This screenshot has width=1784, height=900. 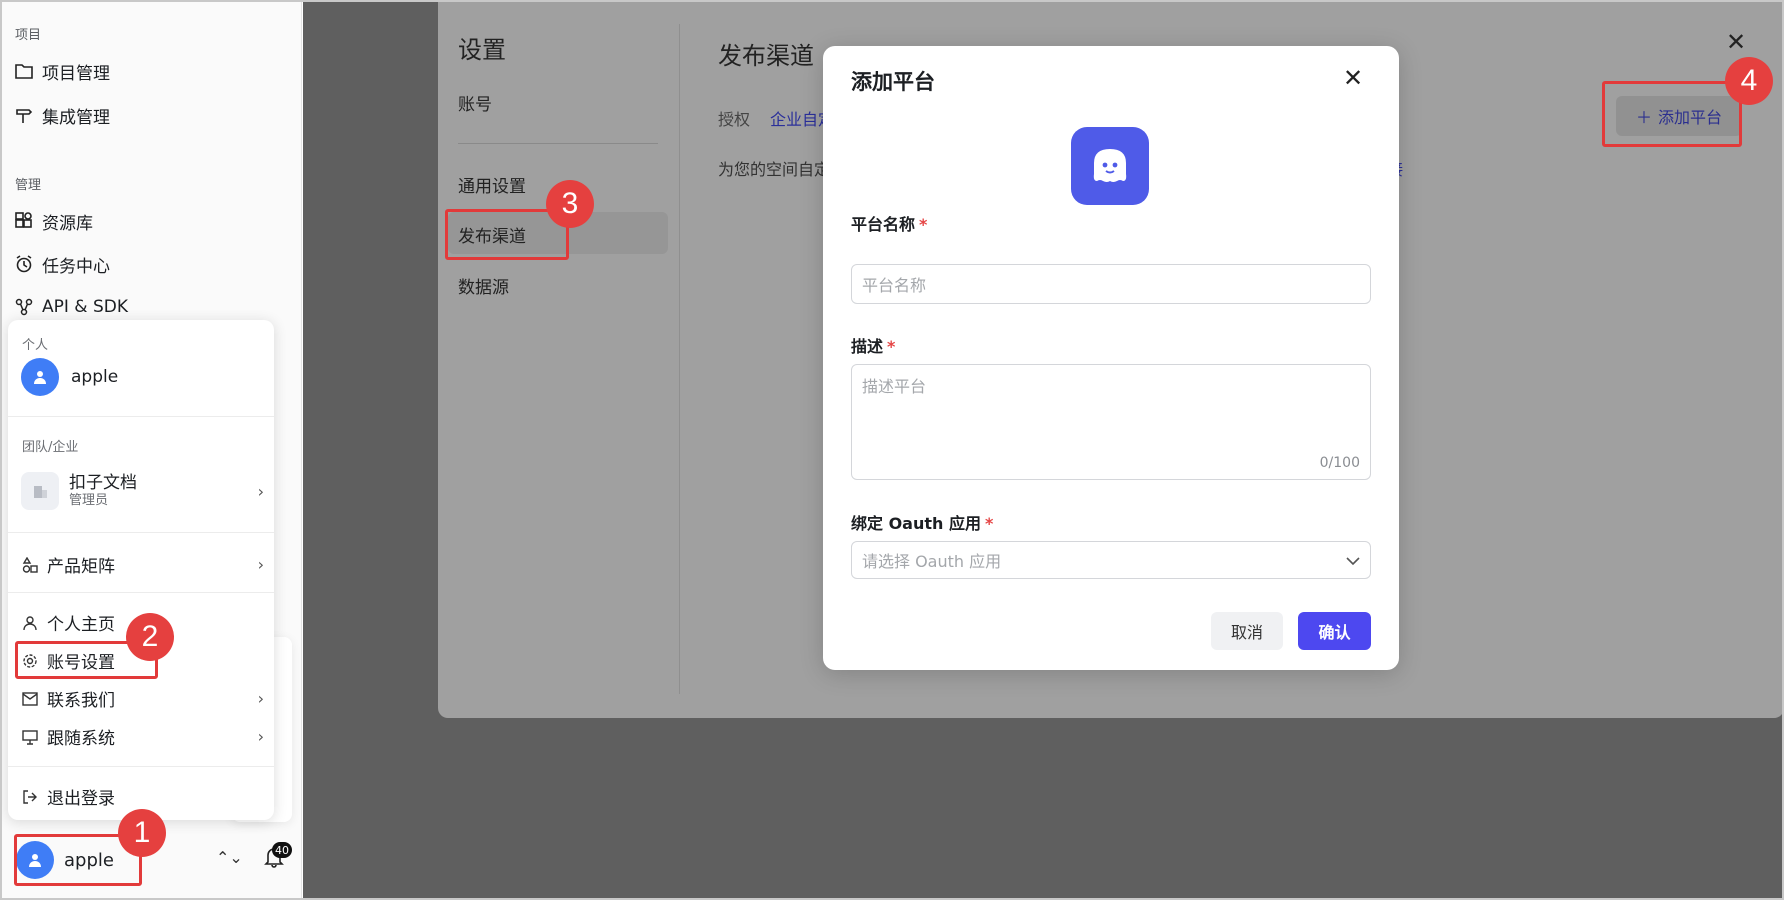 I want to click on menu-item-label: 产品矩阵, so click(x=81, y=567).